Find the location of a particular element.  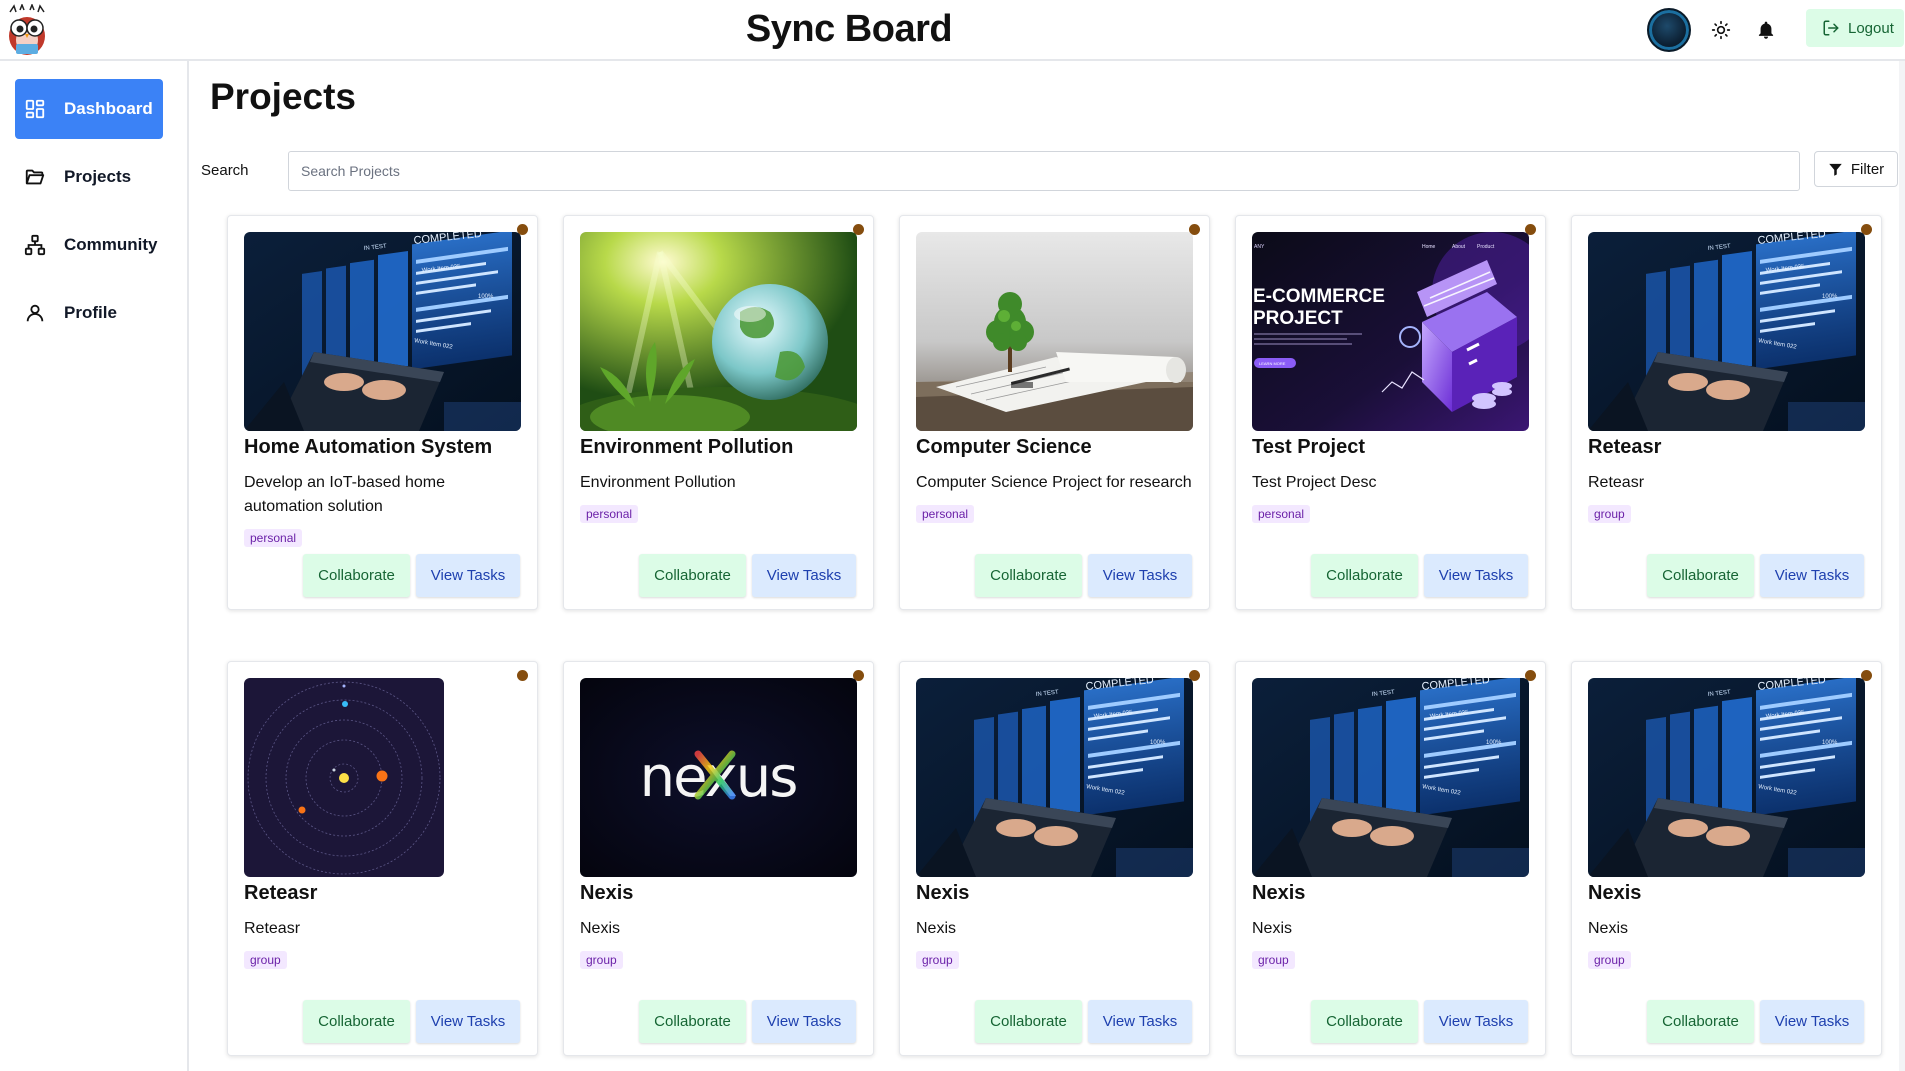

sidebar-item-dashboard: Dashboard is located at coordinates (89, 109).